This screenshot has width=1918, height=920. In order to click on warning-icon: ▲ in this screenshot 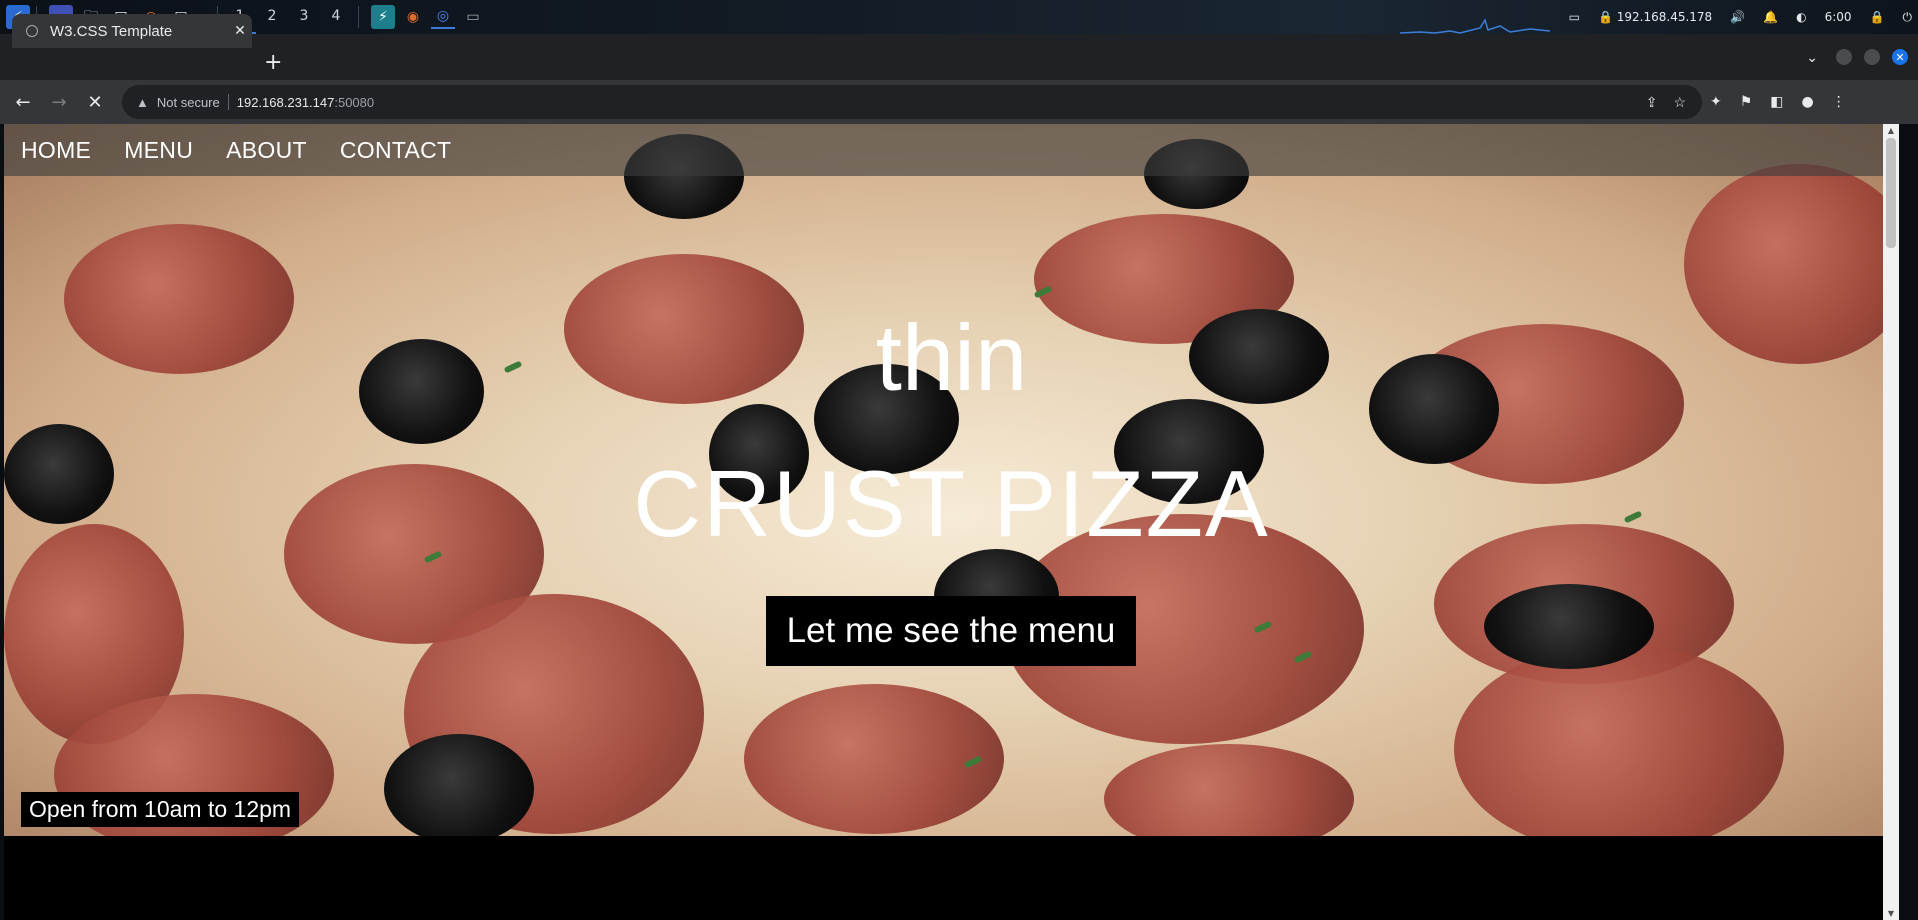, I will do `click(142, 102)`.